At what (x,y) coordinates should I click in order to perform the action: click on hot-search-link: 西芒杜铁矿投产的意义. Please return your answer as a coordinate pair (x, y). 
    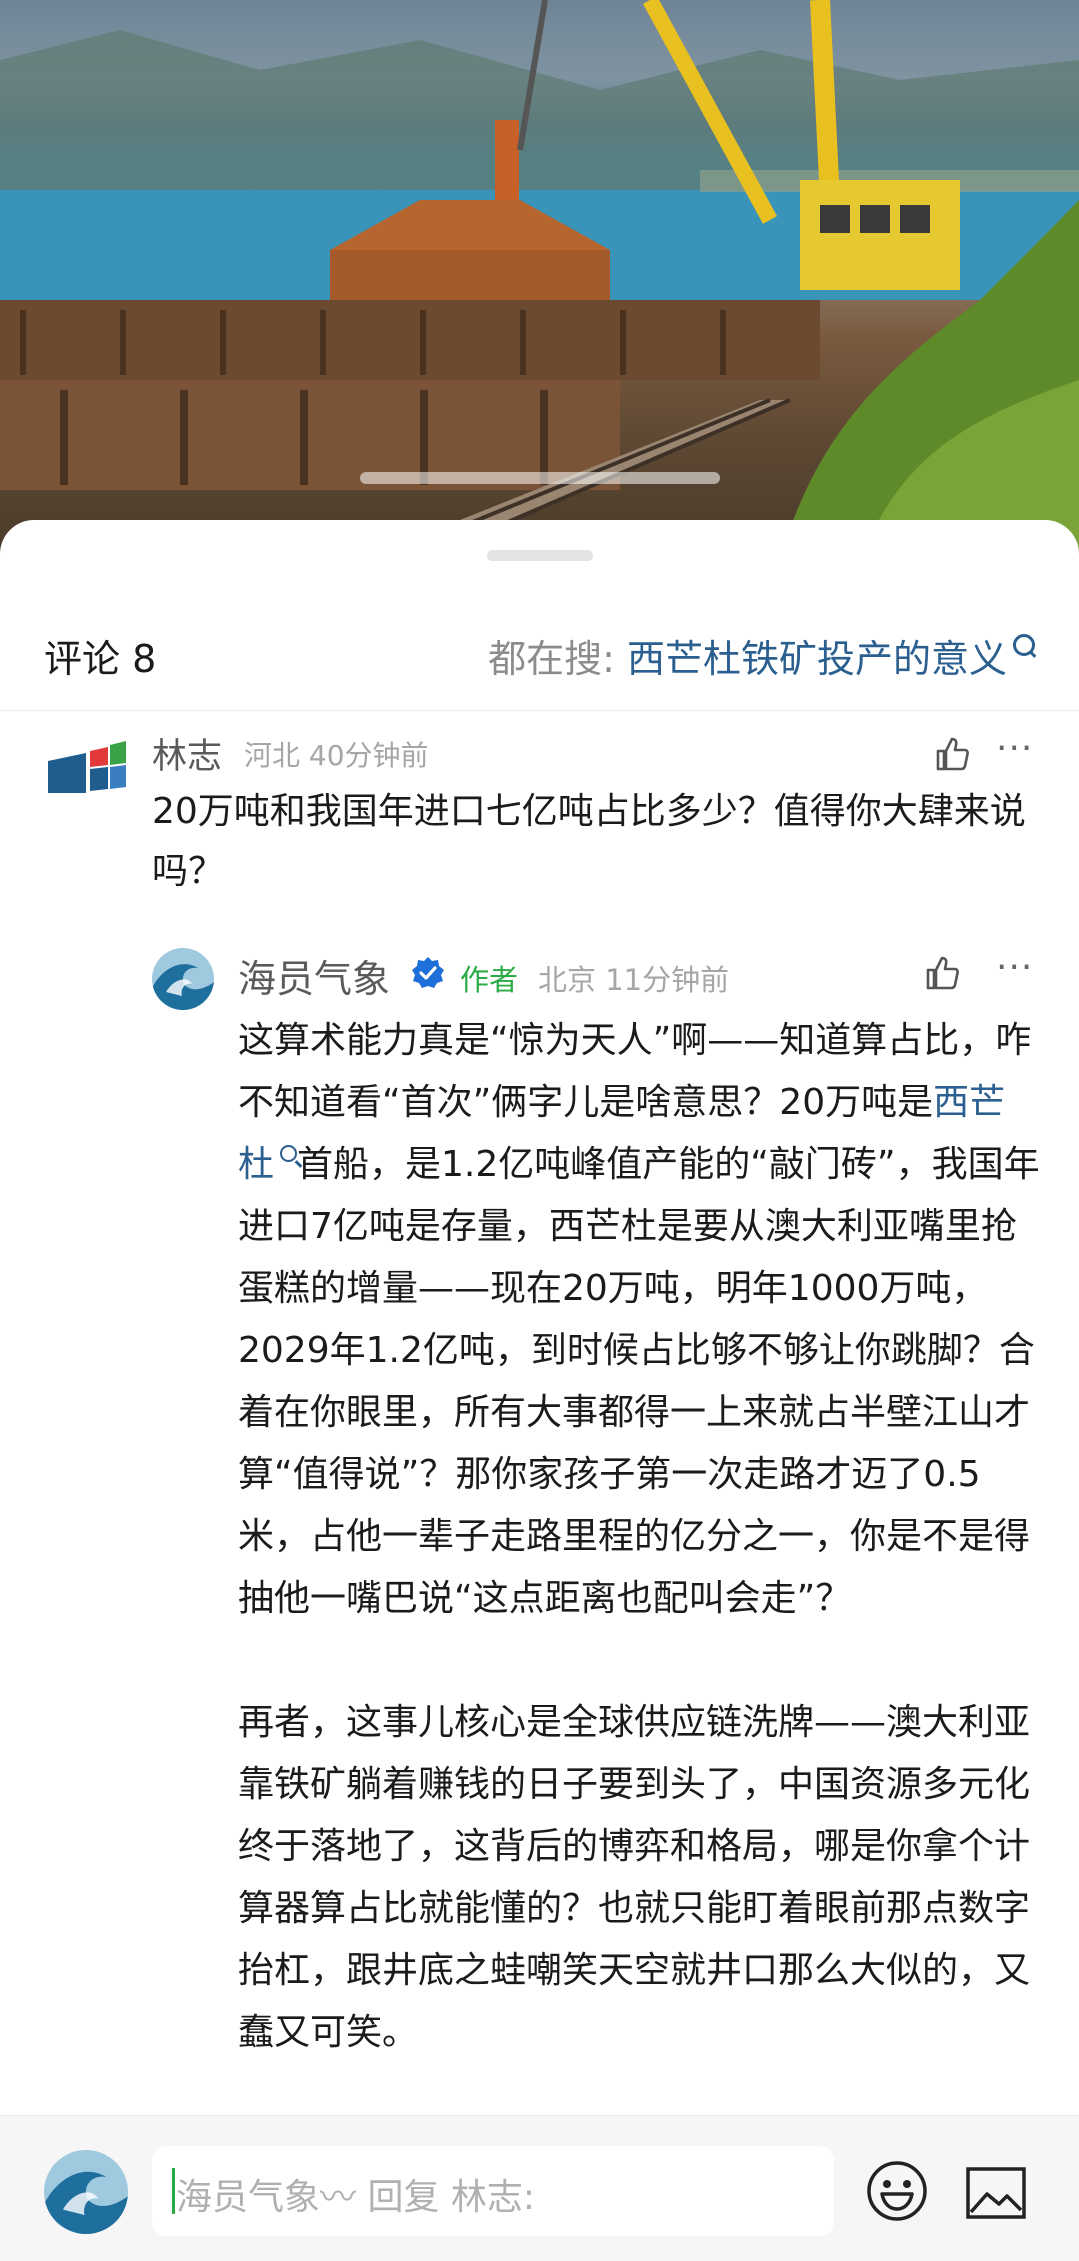
    Looking at the image, I should click on (817, 659).